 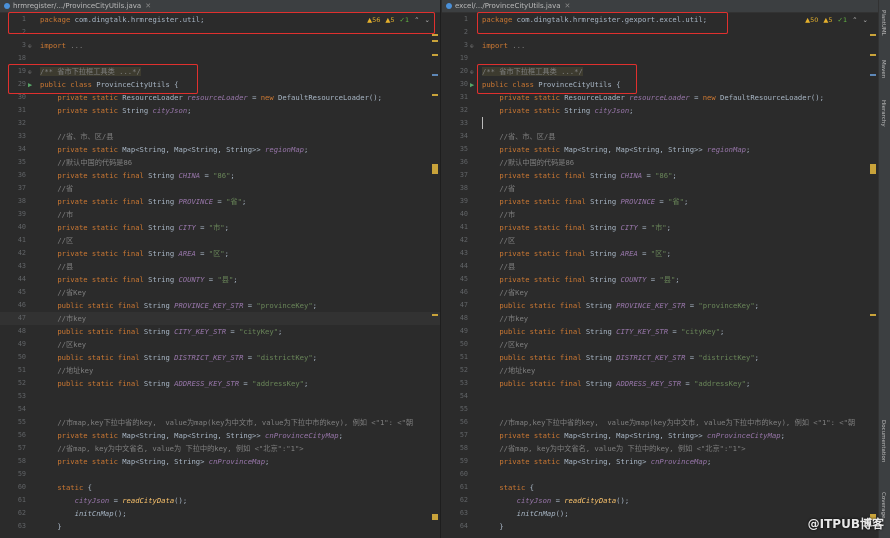 What do you see at coordinates (508, 370) in the screenshot?
I see `code-text: //地址key` at bounding box center [508, 370].